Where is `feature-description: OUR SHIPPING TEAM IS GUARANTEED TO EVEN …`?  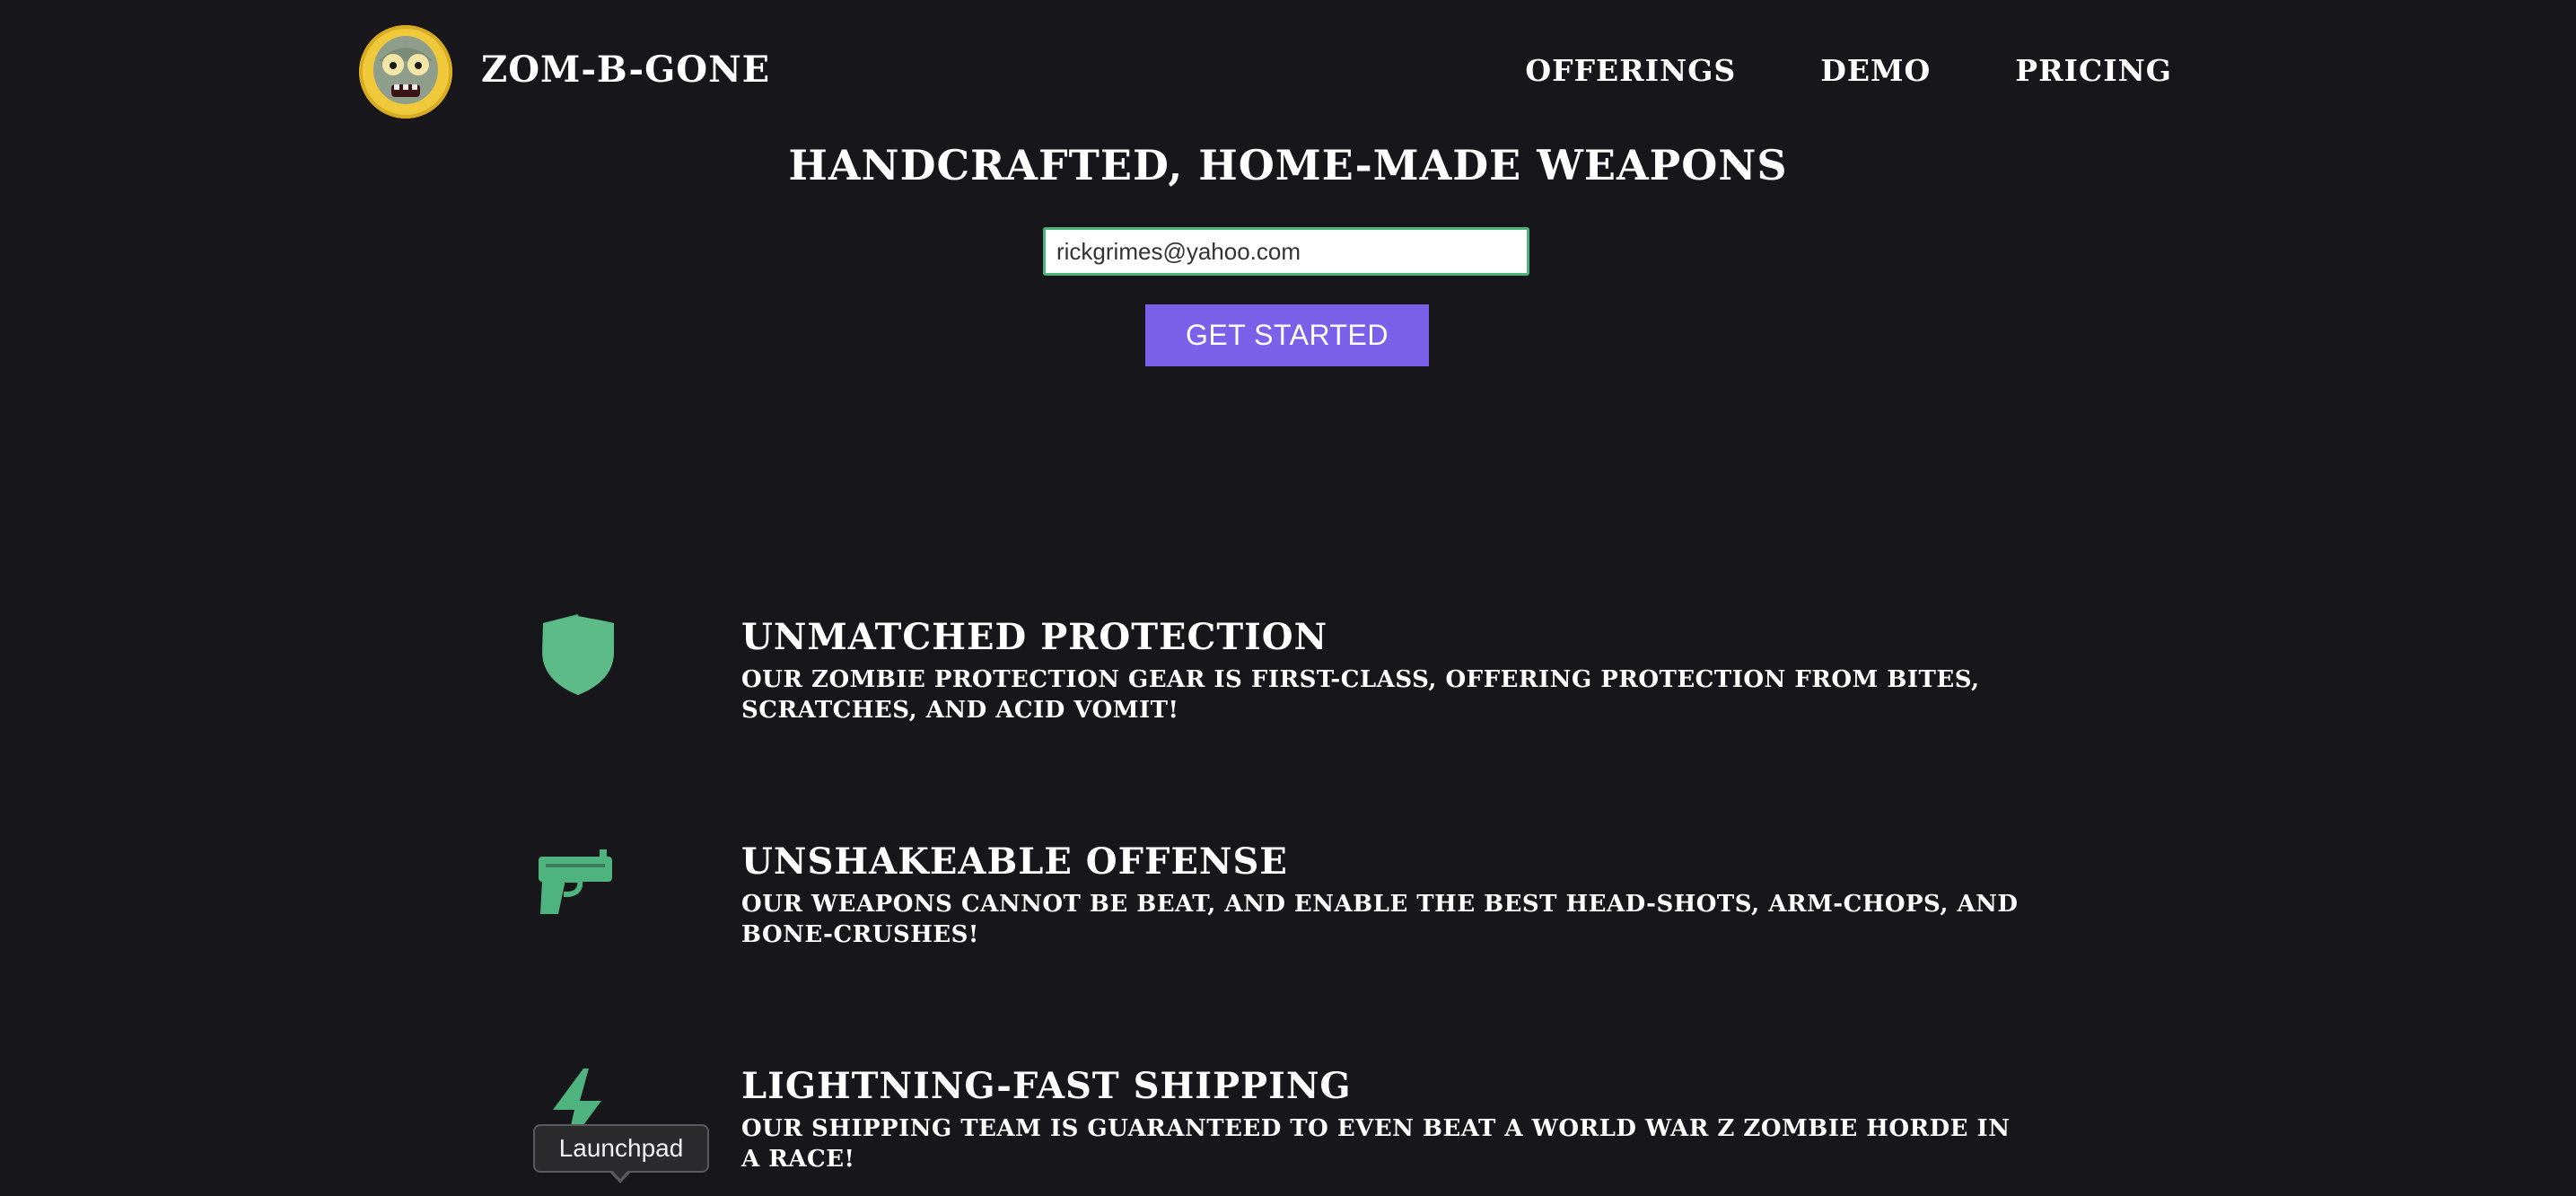 feature-description: OUR SHIPPING TEAM IS GUARANTEED TO EVEN … is located at coordinates (1376, 1144).